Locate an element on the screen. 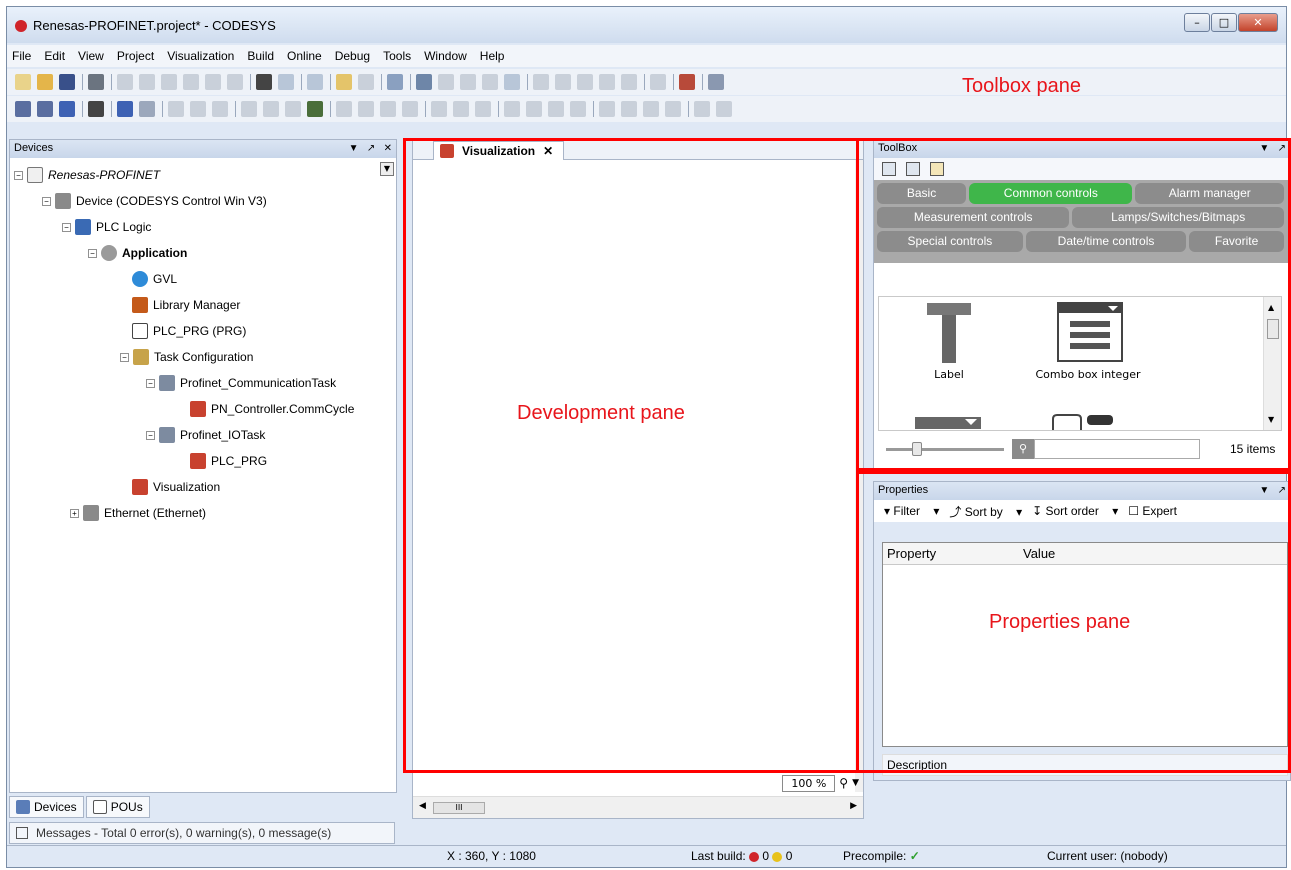 The image size is (1291, 870). category-favorite: Favorite is located at coordinates (1236, 241).